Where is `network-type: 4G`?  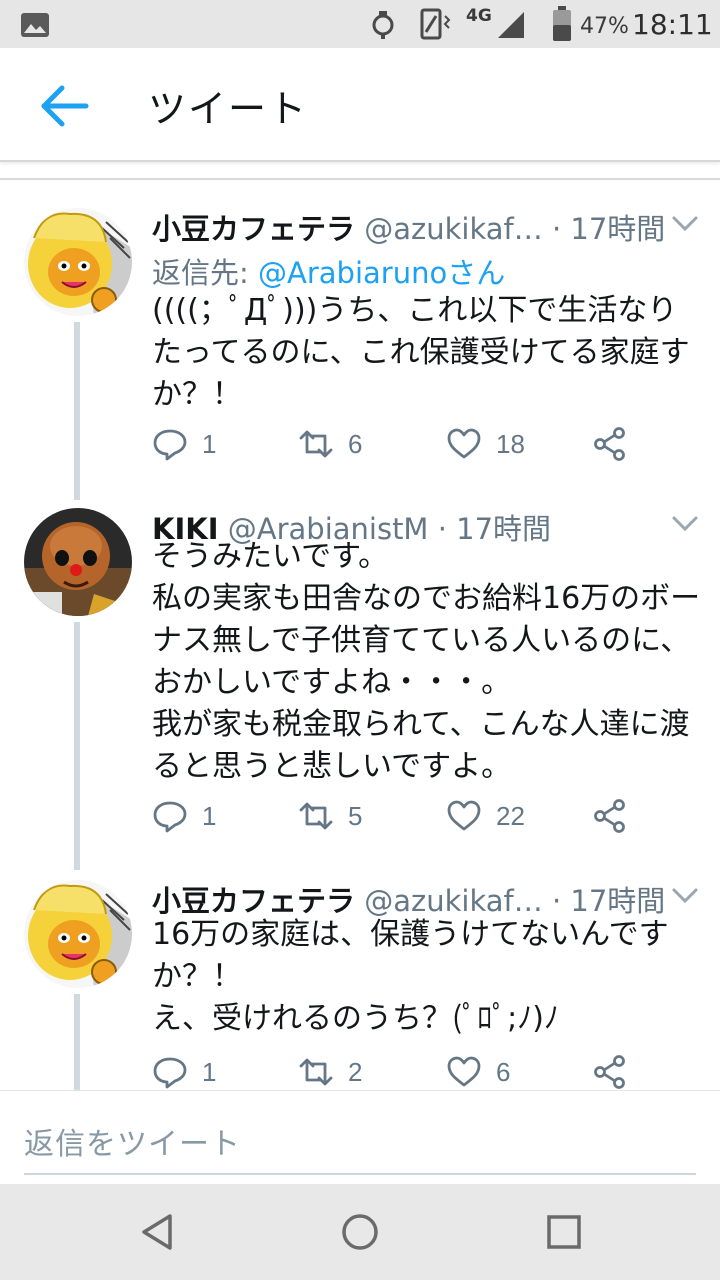
network-type: 4G is located at coordinates (479, 16).